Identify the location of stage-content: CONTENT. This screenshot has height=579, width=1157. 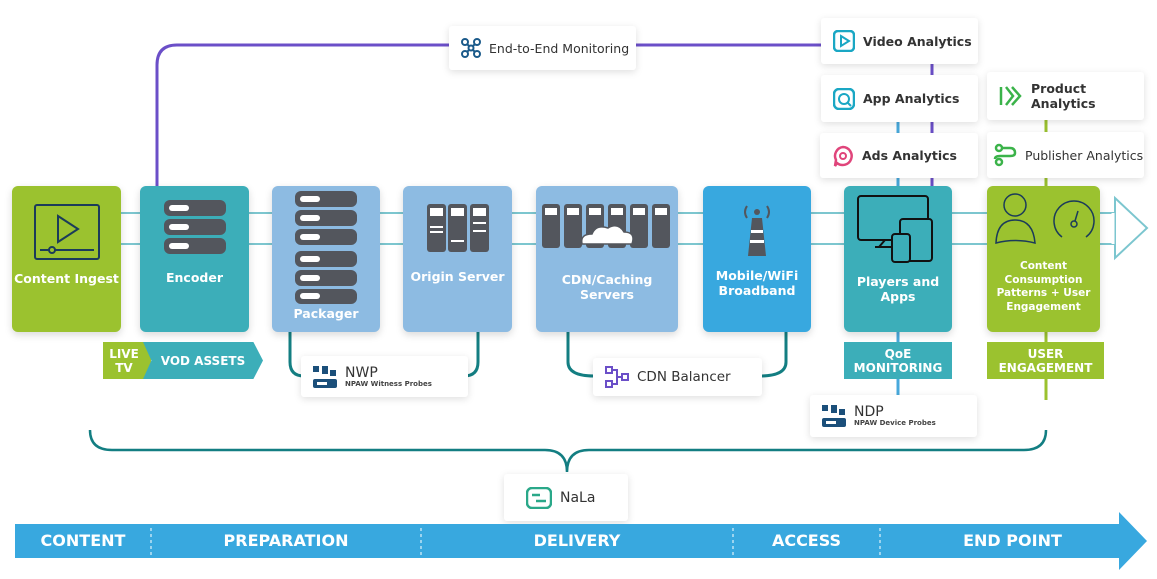
(83, 540).